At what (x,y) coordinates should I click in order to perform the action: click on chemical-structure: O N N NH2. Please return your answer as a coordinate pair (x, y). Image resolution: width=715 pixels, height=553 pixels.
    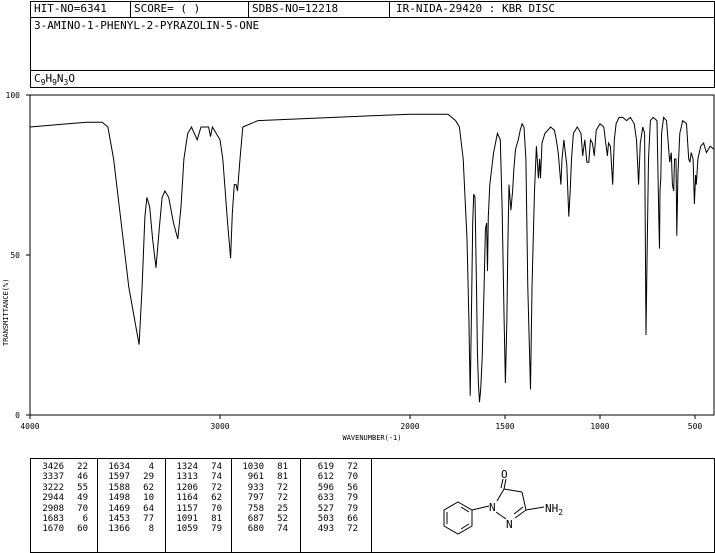
    Looking at the image, I should click on (503, 501).